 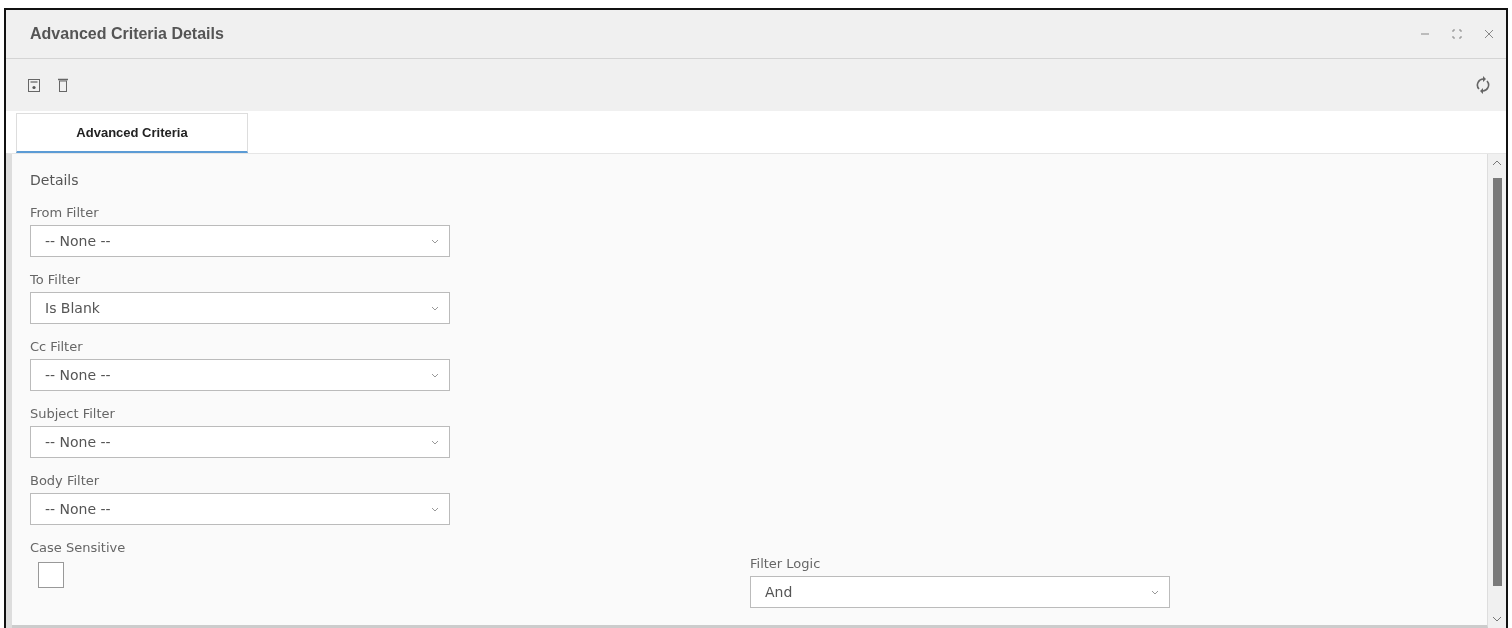 What do you see at coordinates (1497, 619) in the screenshot?
I see `scroll-down-icon` at bounding box center [1497, 619].